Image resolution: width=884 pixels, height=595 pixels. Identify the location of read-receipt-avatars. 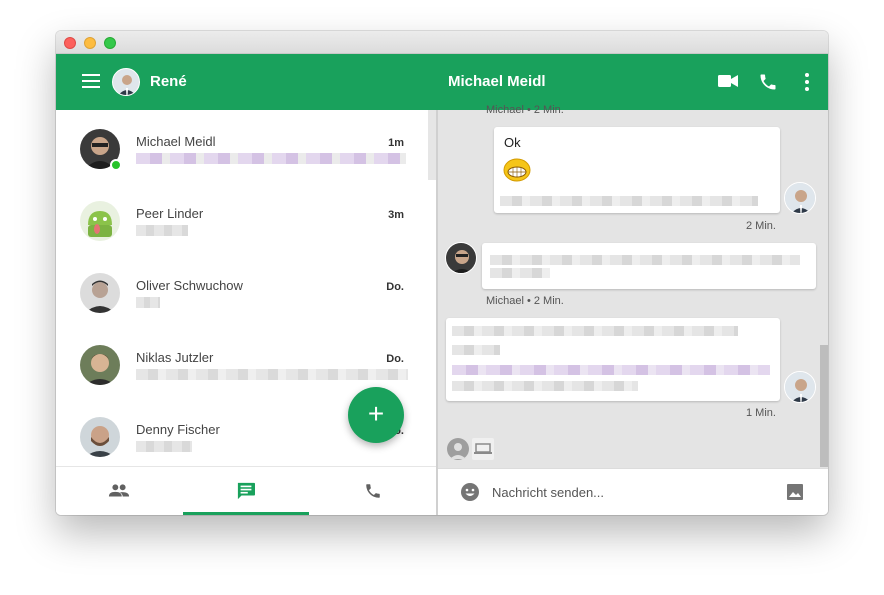
(470, 449).